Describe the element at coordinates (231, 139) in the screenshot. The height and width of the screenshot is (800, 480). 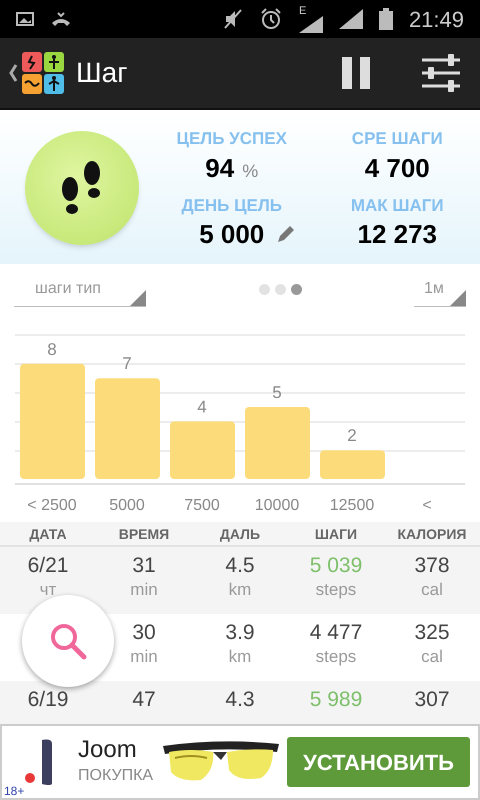
I see `stat-label: ЦЕЛЬ УСПЕХ` at that location.